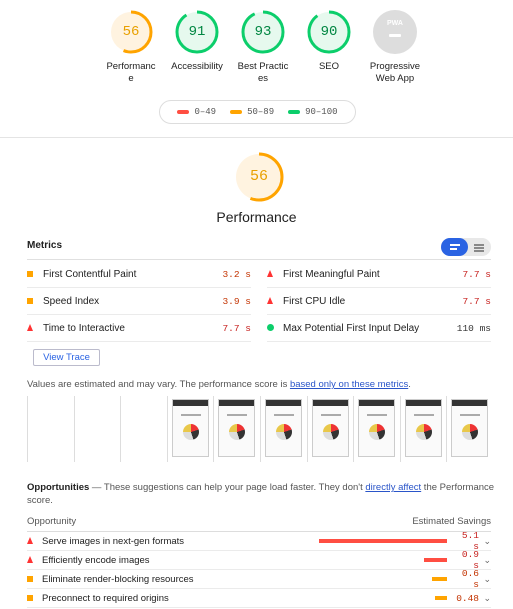 This screenshot has height=609, width=513. What do you see at coordinates (90, 274) in the screenshot?
I see `metric-label: First Contentful Paint` at bounding box center [90, 274].